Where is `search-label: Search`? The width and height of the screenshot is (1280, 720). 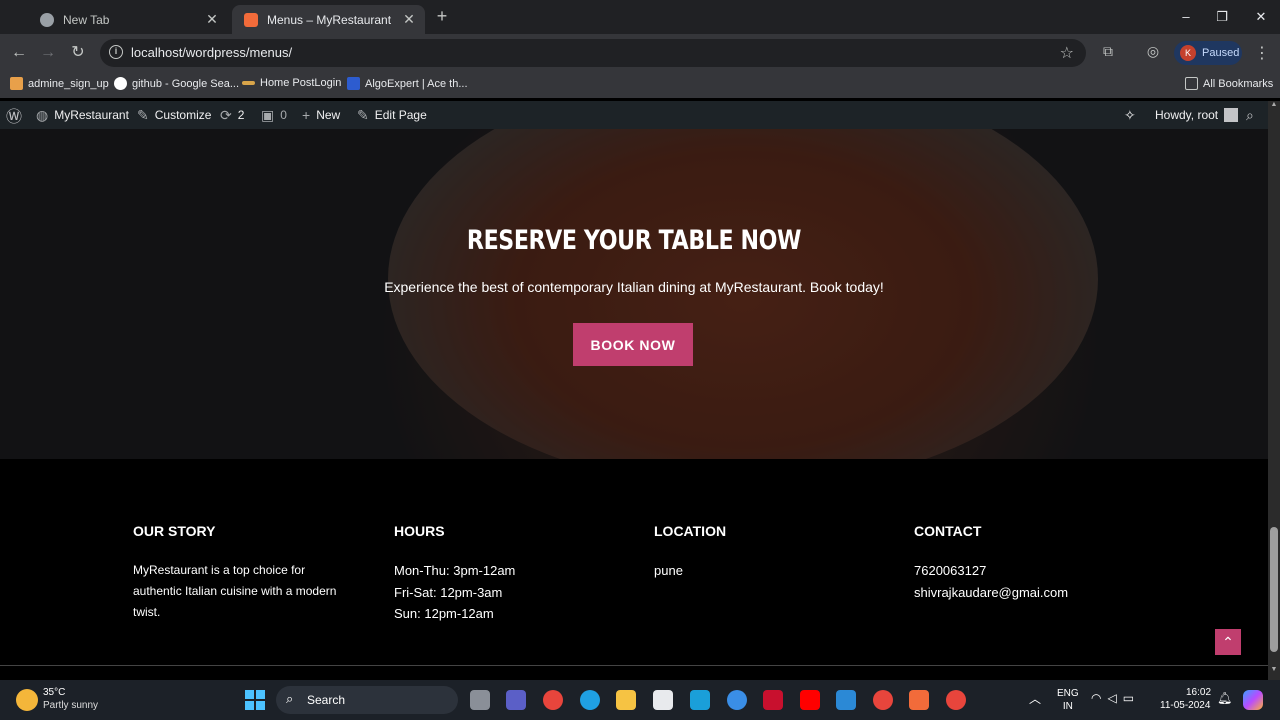
search-label: Search is located at coordinates (326, 700).